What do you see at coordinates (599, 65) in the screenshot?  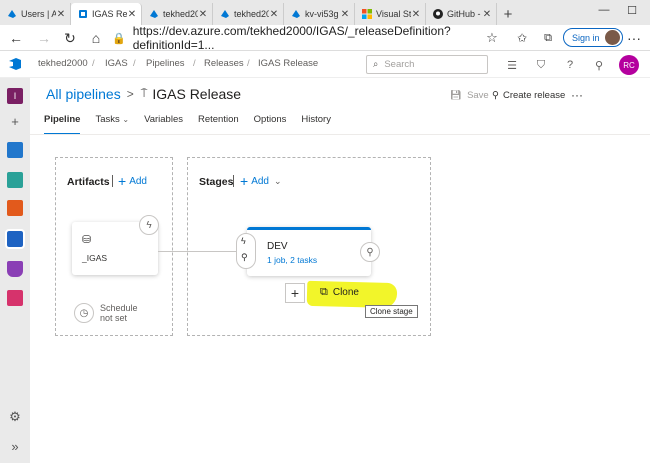 I see `user-settings-icon: ⚲` at bounding box center [599, 65].